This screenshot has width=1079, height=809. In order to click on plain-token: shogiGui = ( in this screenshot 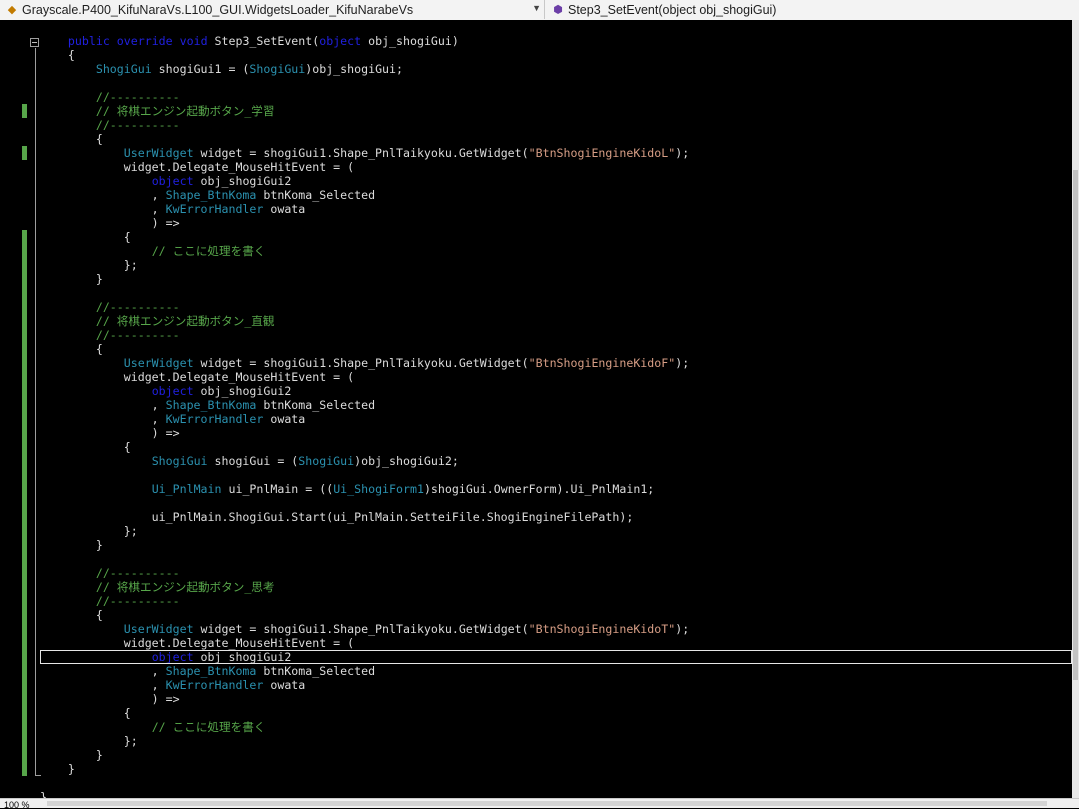, I will do `click(253, 461)`.